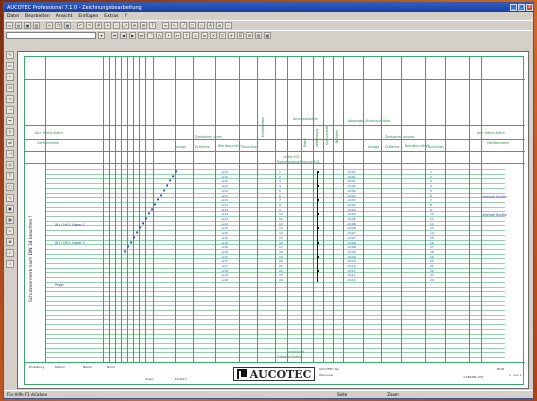  Describe the element at coordinates (219, 25) in the screenshot. I see `symbol-icon: ⊕` at that location.